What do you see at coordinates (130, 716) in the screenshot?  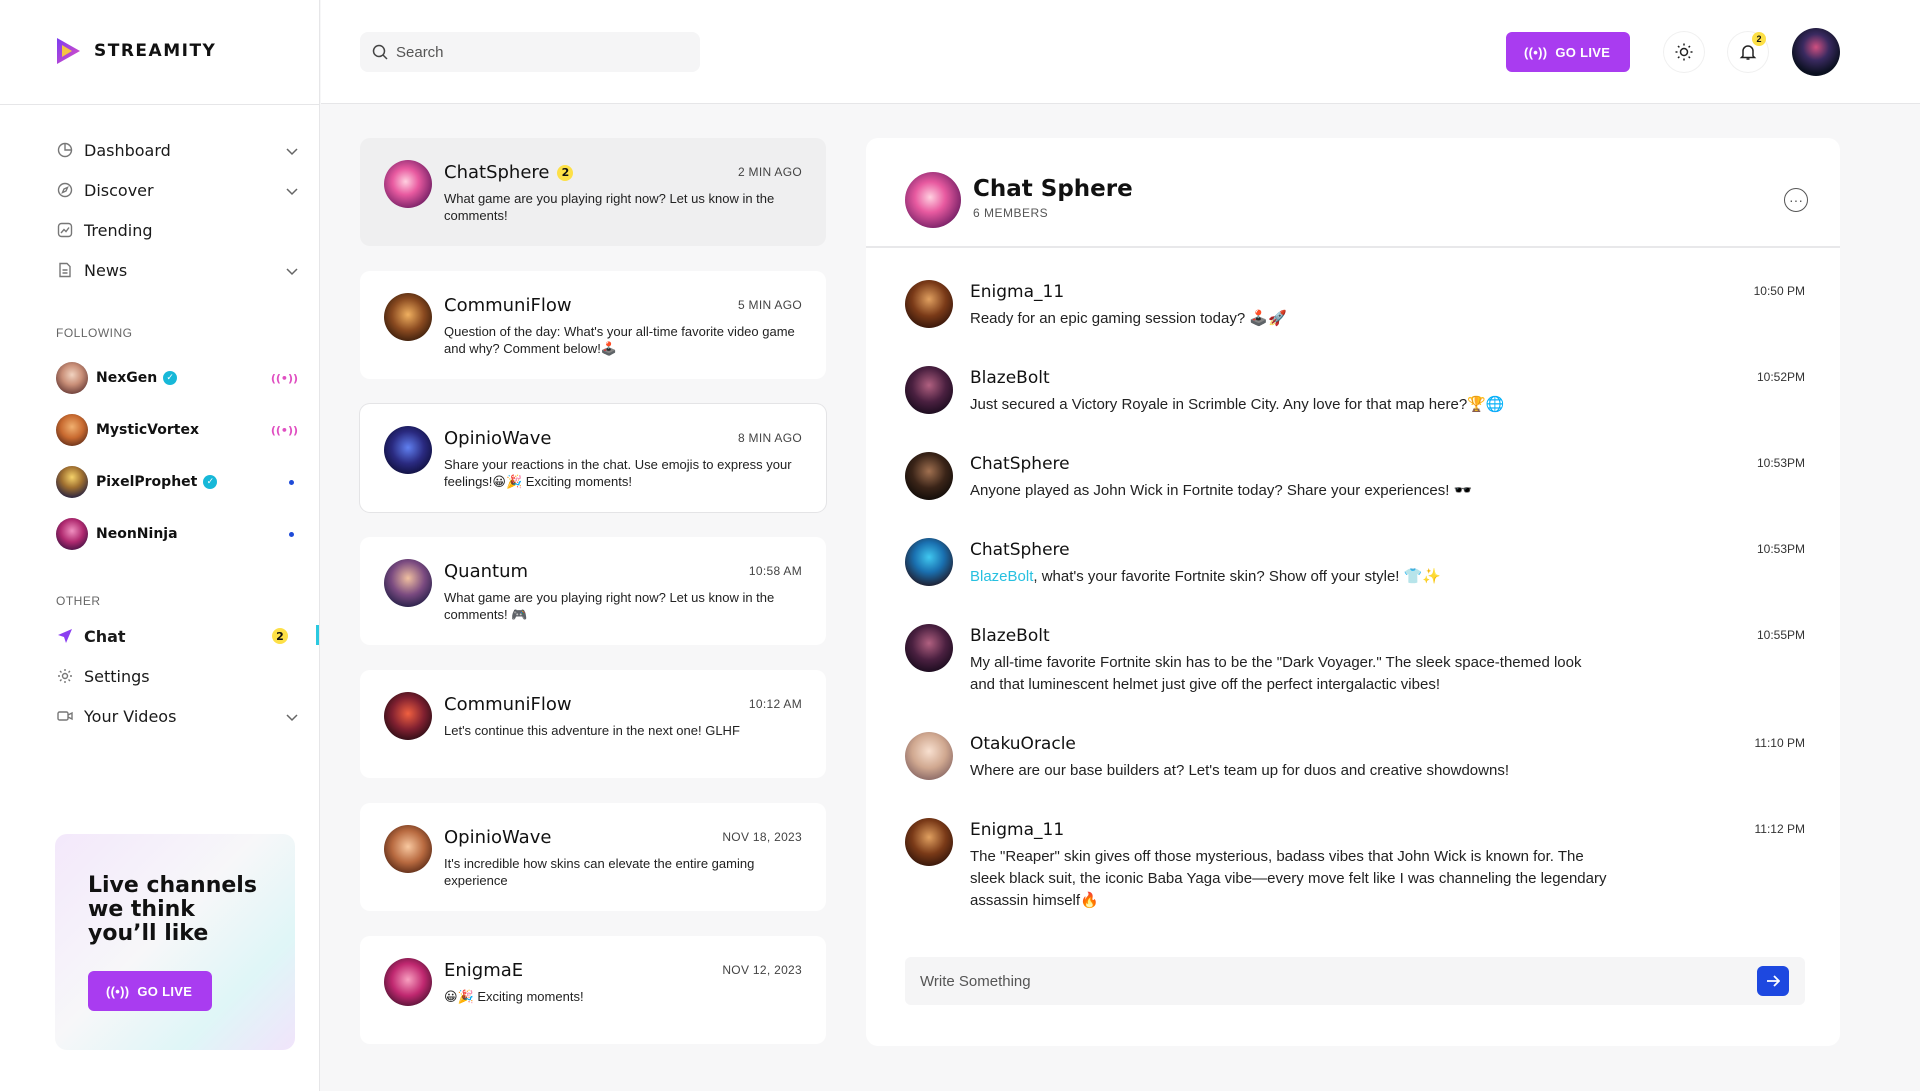 I see `nav-item-label: Your Videos` at bounding box center [130, 716].